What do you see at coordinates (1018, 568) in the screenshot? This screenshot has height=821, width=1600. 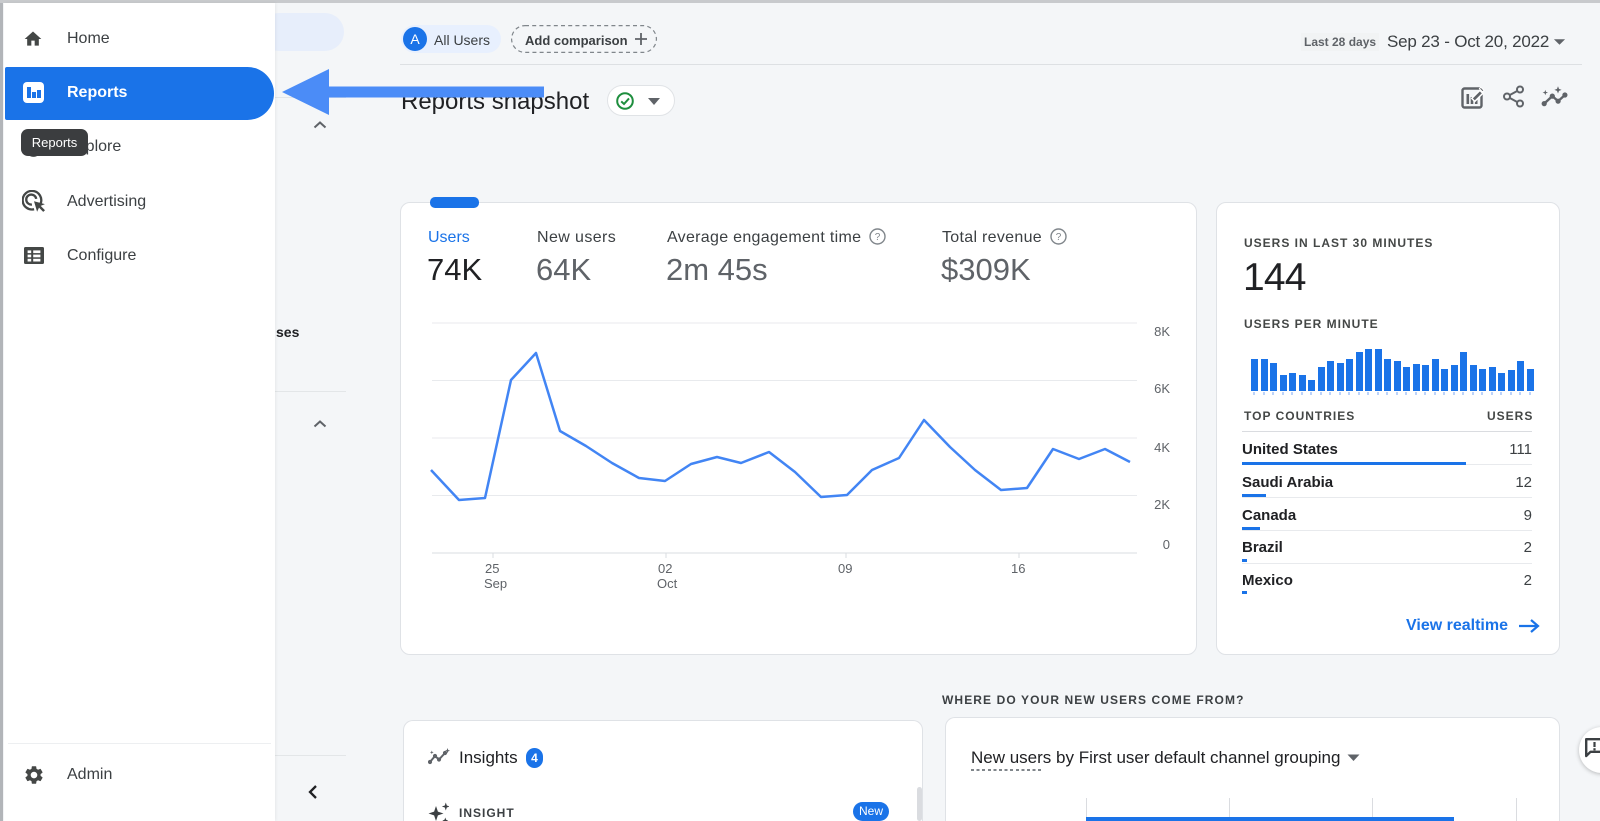 I see `svg-text: 16` at bounding box center [1018, 568].